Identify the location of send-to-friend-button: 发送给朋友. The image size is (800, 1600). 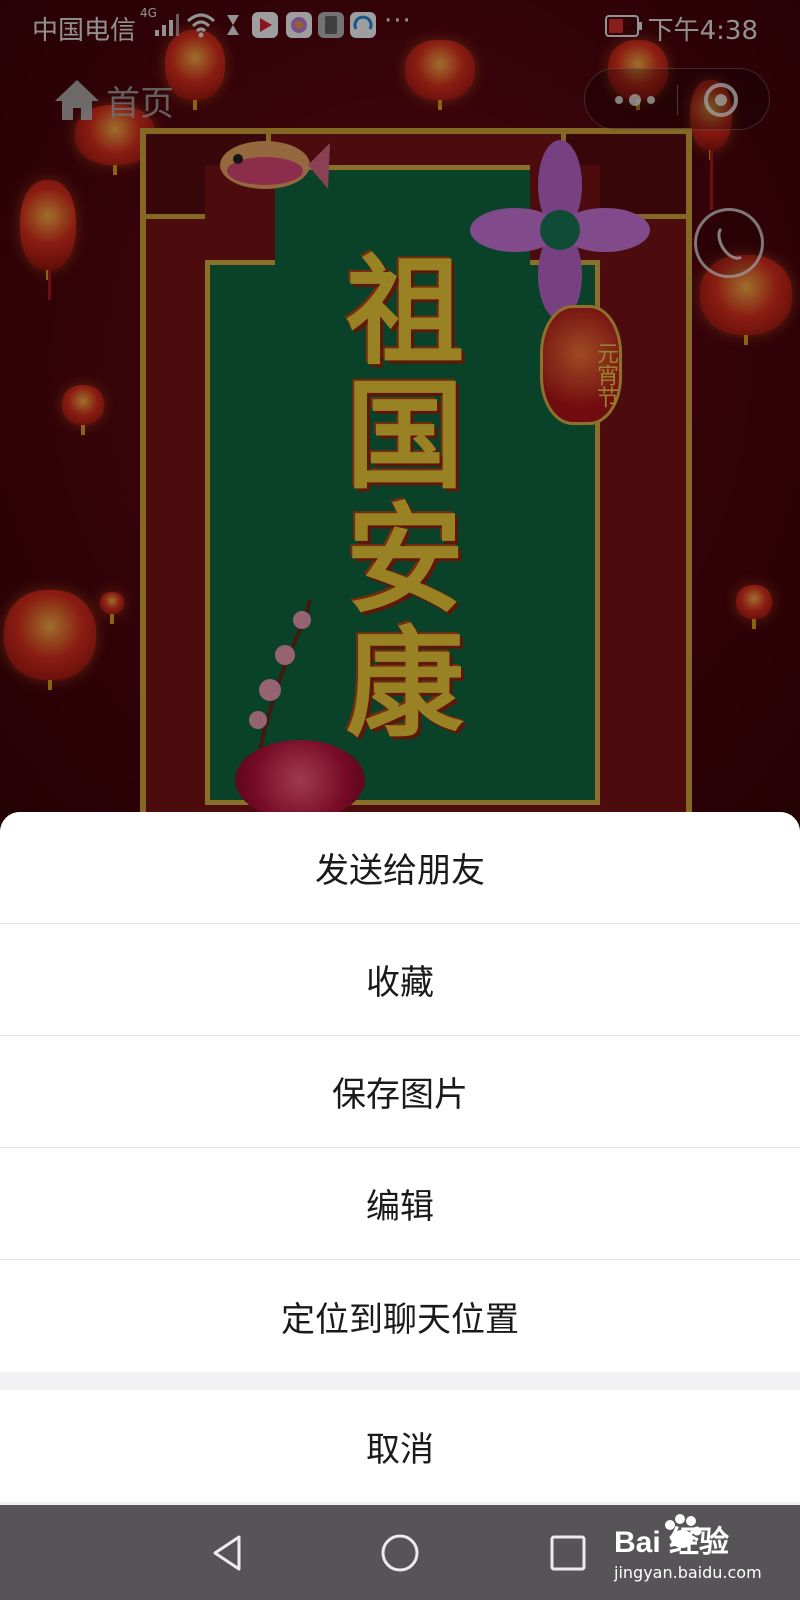
(400, 868).